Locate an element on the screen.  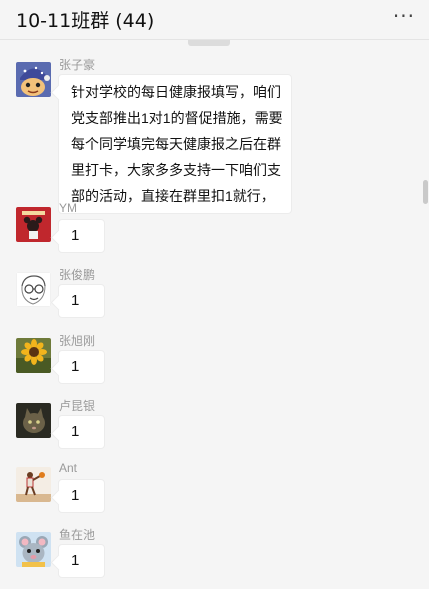
sender-name: 张俊鹏 is located at coordinates (77, 275).